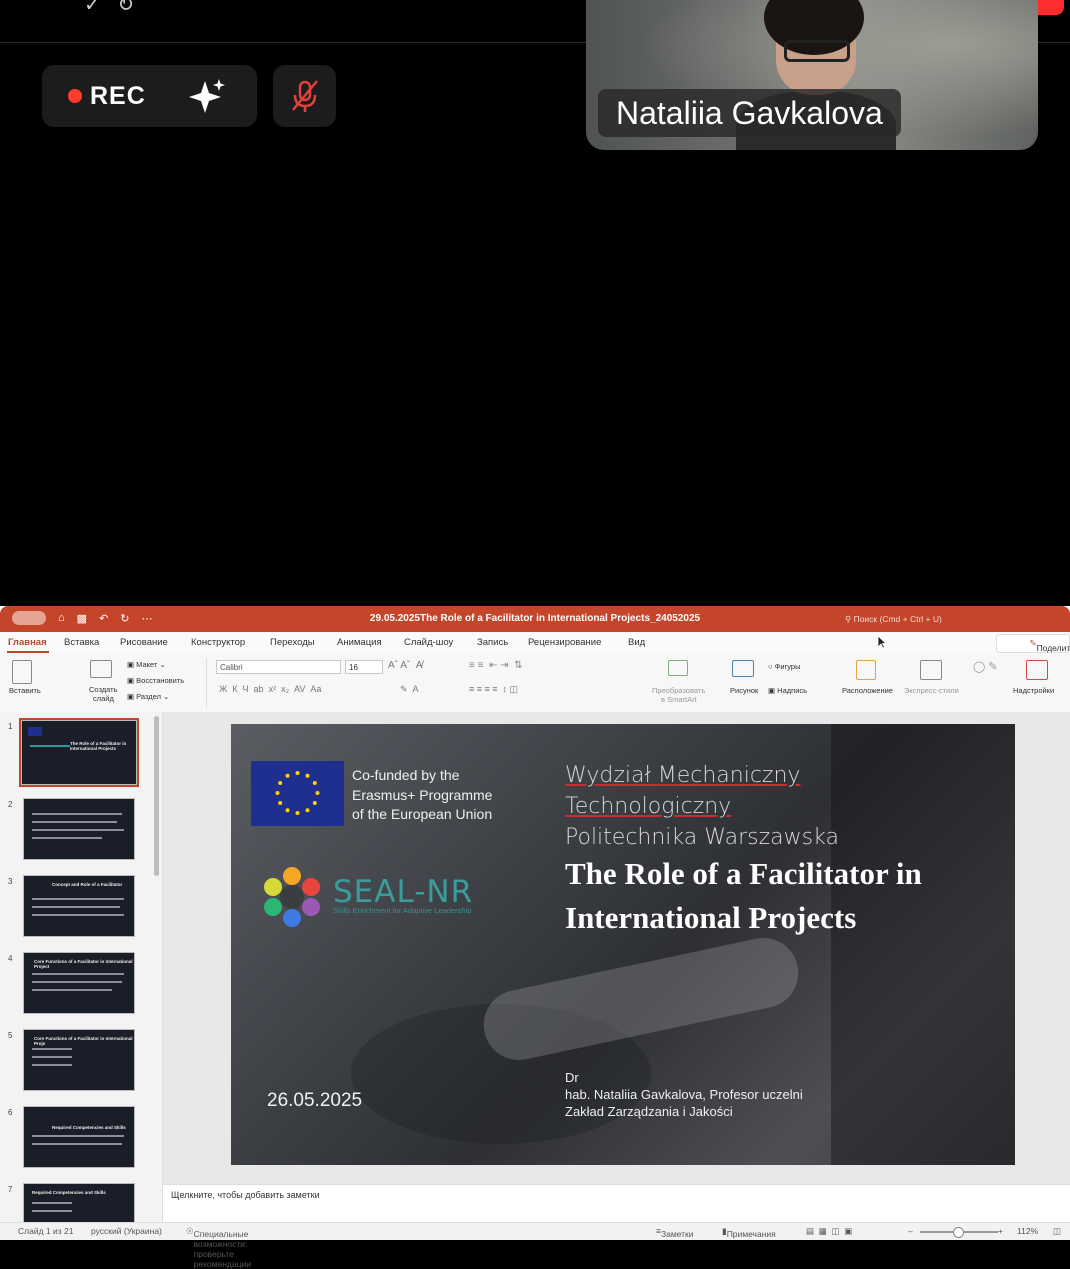 This screenshot has width=1070, height=1269. I want to click on addins-label: Надстройки, so click(1033, 690).